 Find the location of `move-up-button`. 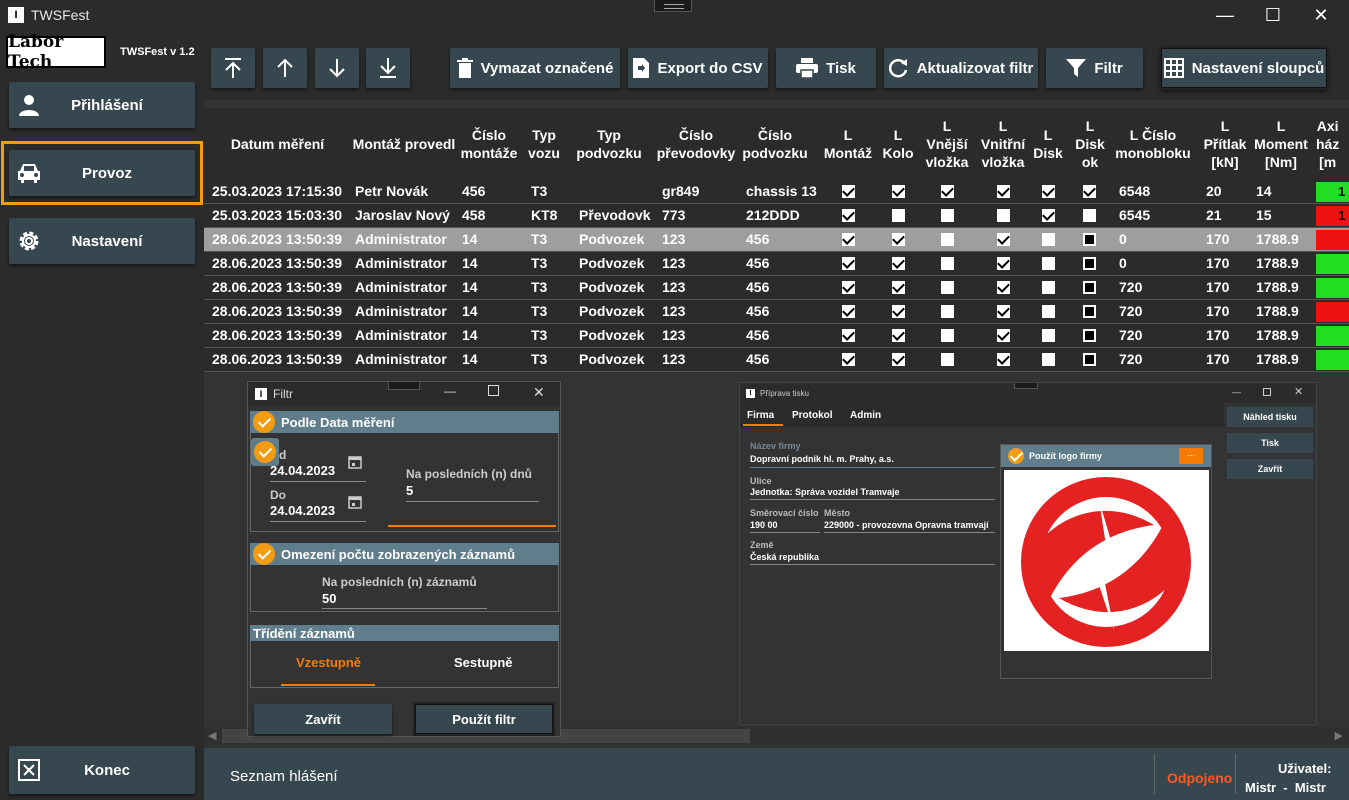

move-up-button is located at coordinates (285, 68).